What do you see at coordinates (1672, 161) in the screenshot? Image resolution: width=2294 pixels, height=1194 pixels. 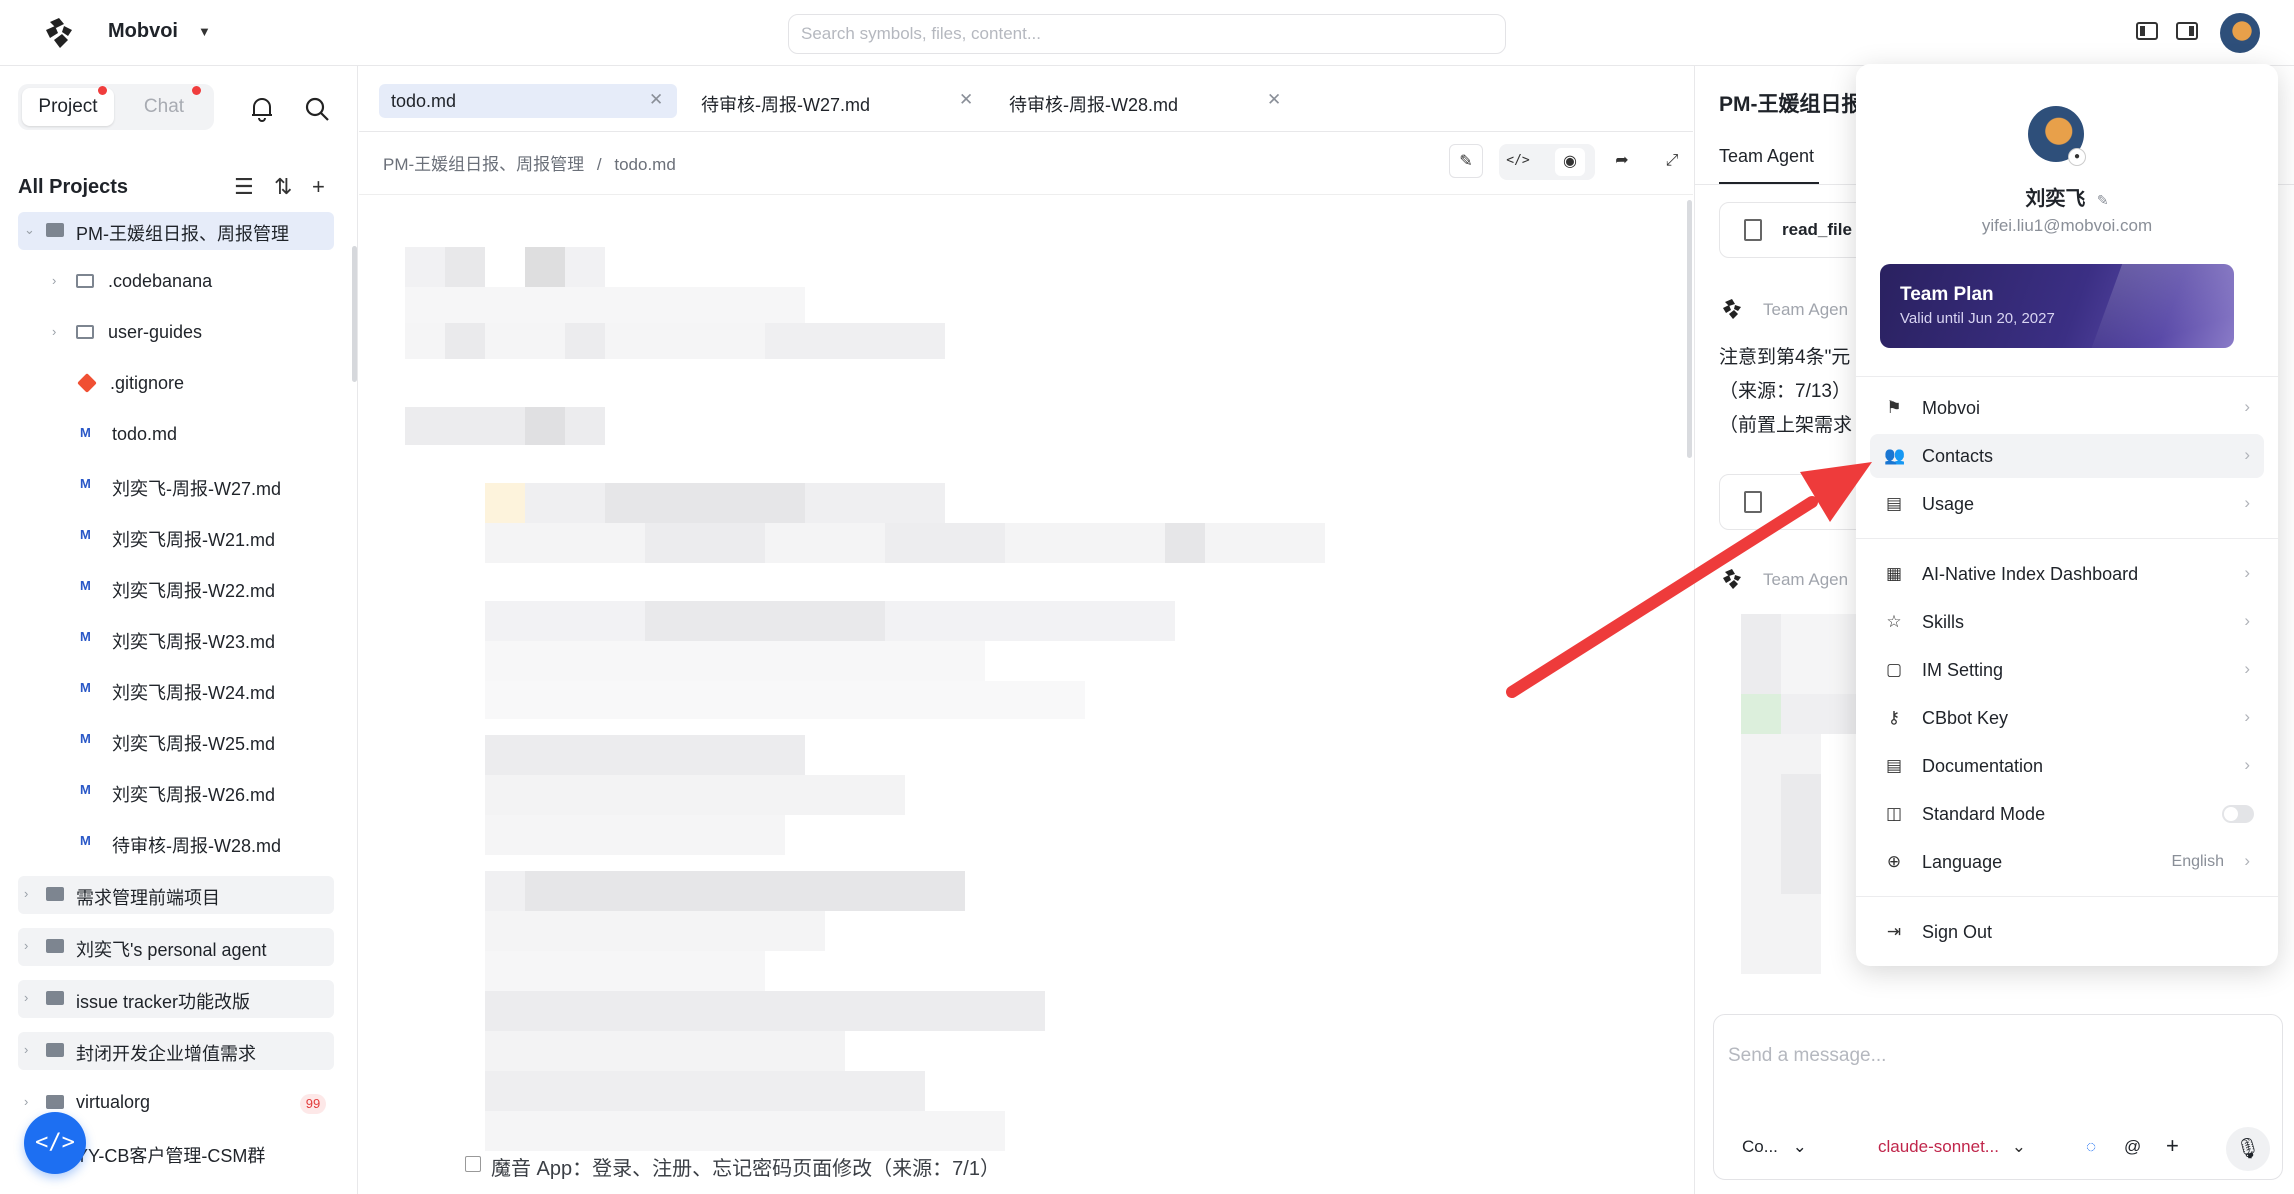 I see `expand-icon: ⤢` at bounding box center [1672, 161].